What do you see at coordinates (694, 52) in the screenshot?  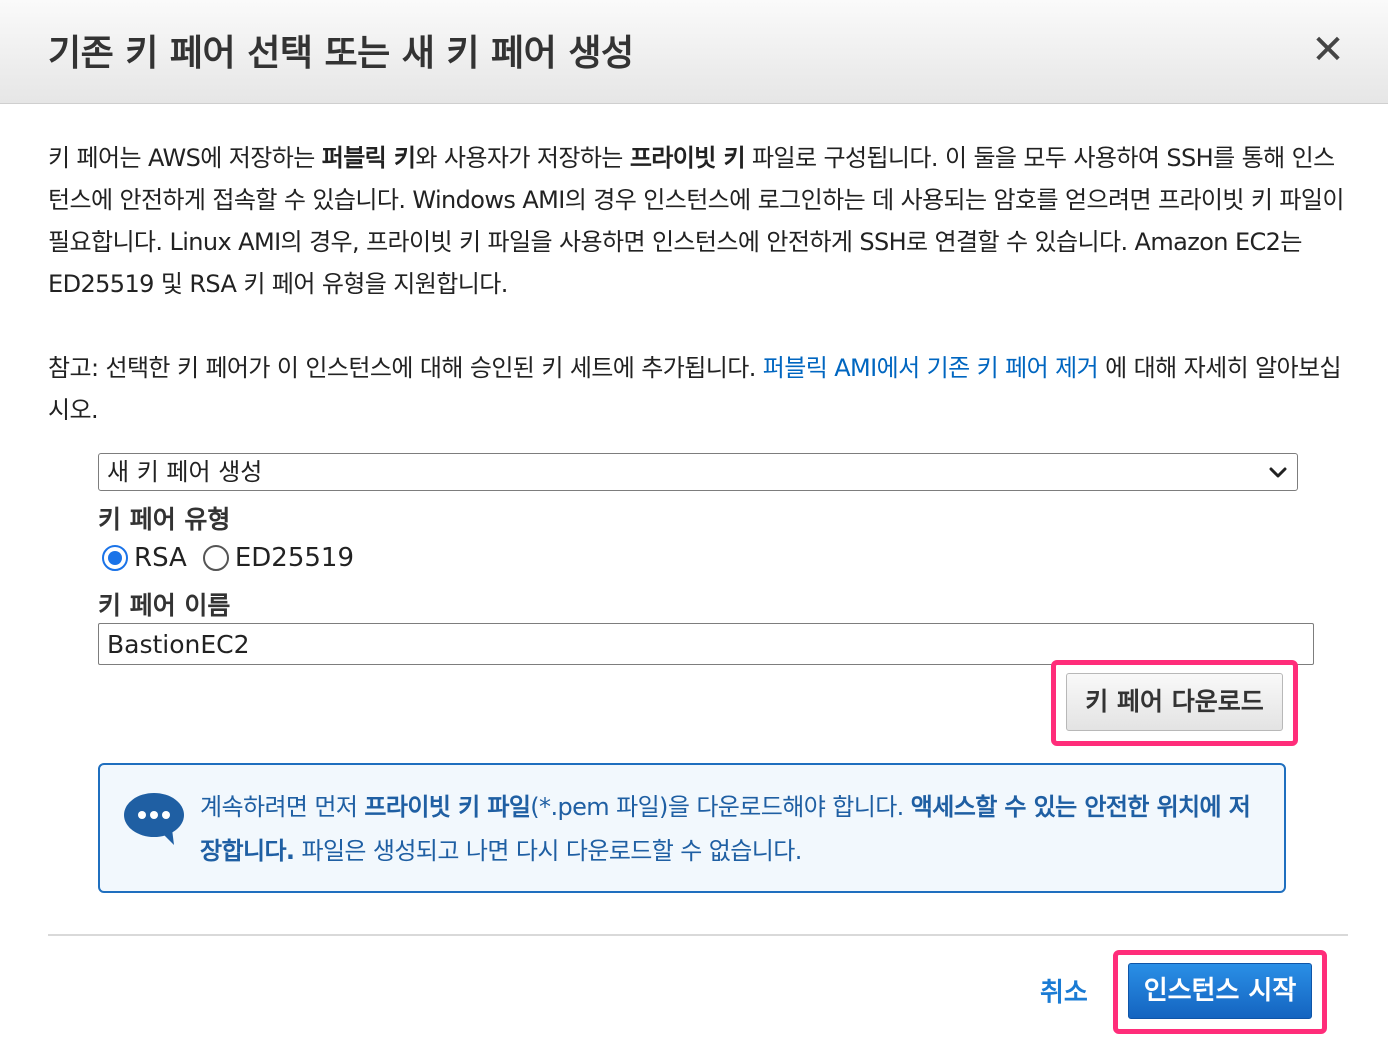 I see `dialog-header: 기존 키 페어 선택 또는 새 키 페어 생성 ✕` at bounding box center [694, 52].